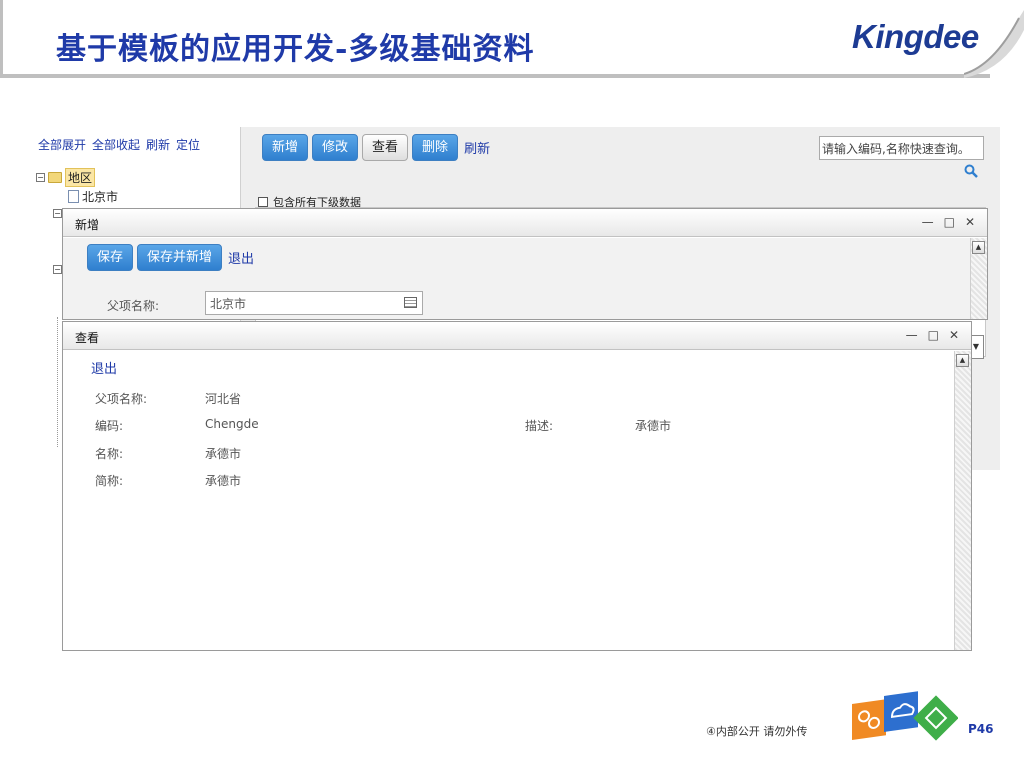 This screenshot has width=1024, height=768. I want to click on code-value: Chengde, so click(232, 424).